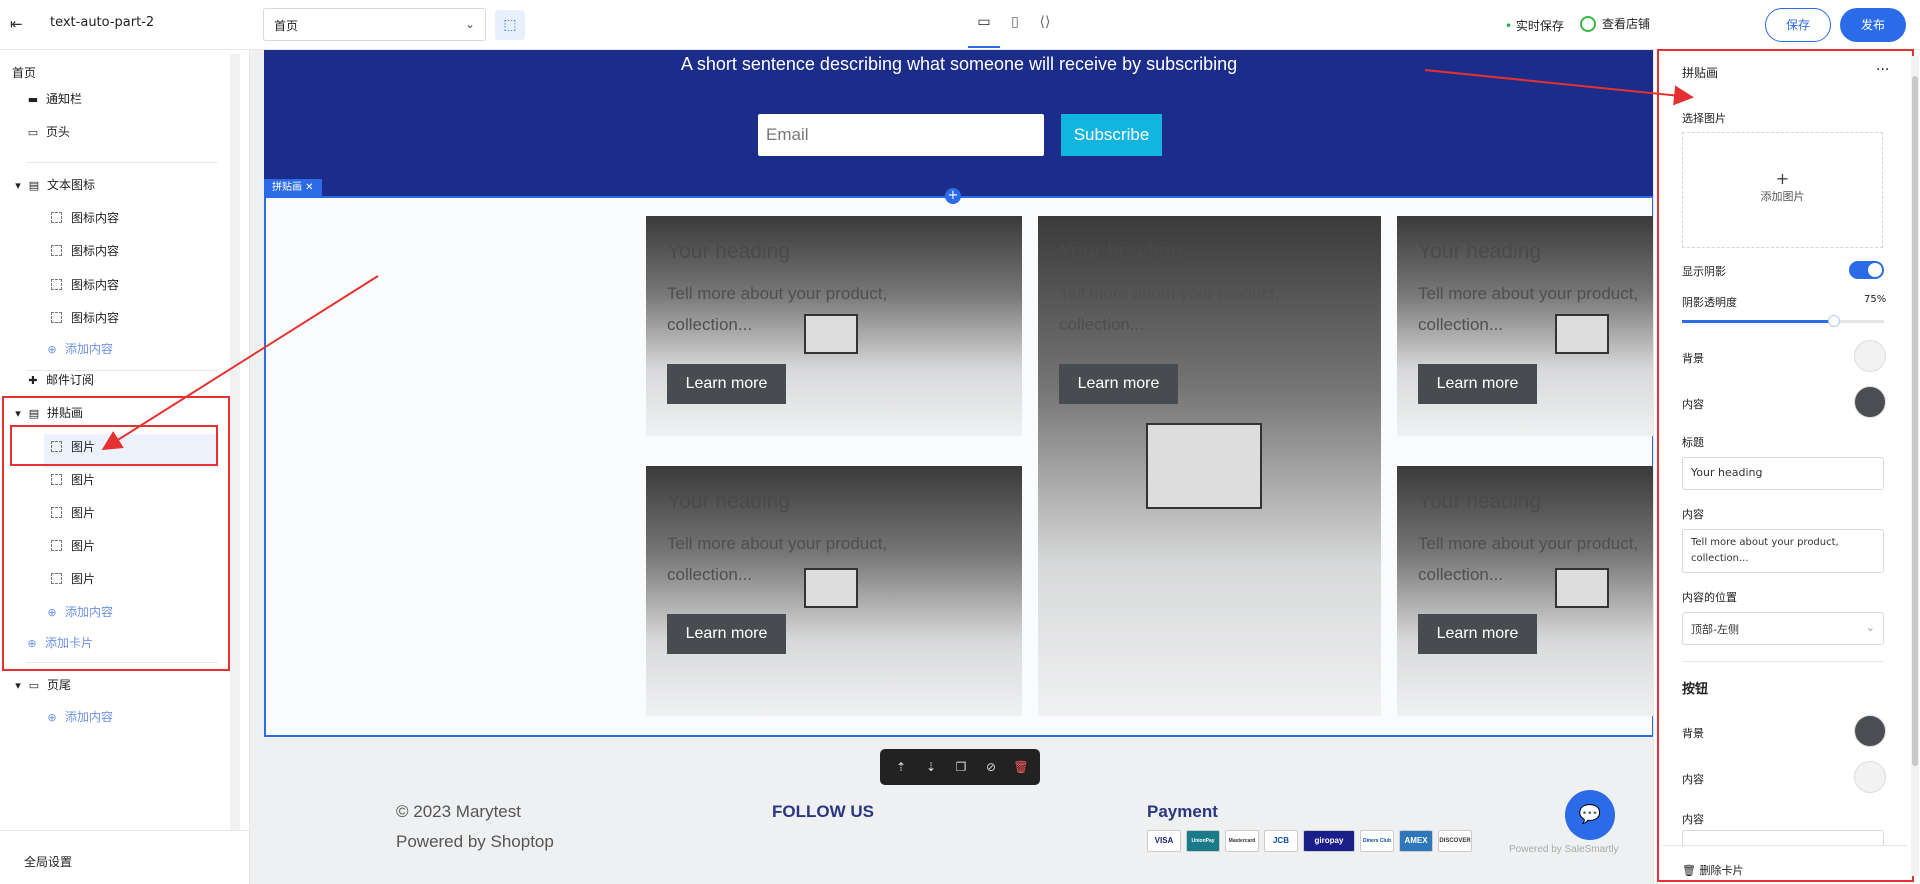 This screenshot has height=884, width=1920. What do you see at coordinates (1281, 841) in the screenshot?
I see `jcb-icon: JCB` at bounding box center [1281, 841].